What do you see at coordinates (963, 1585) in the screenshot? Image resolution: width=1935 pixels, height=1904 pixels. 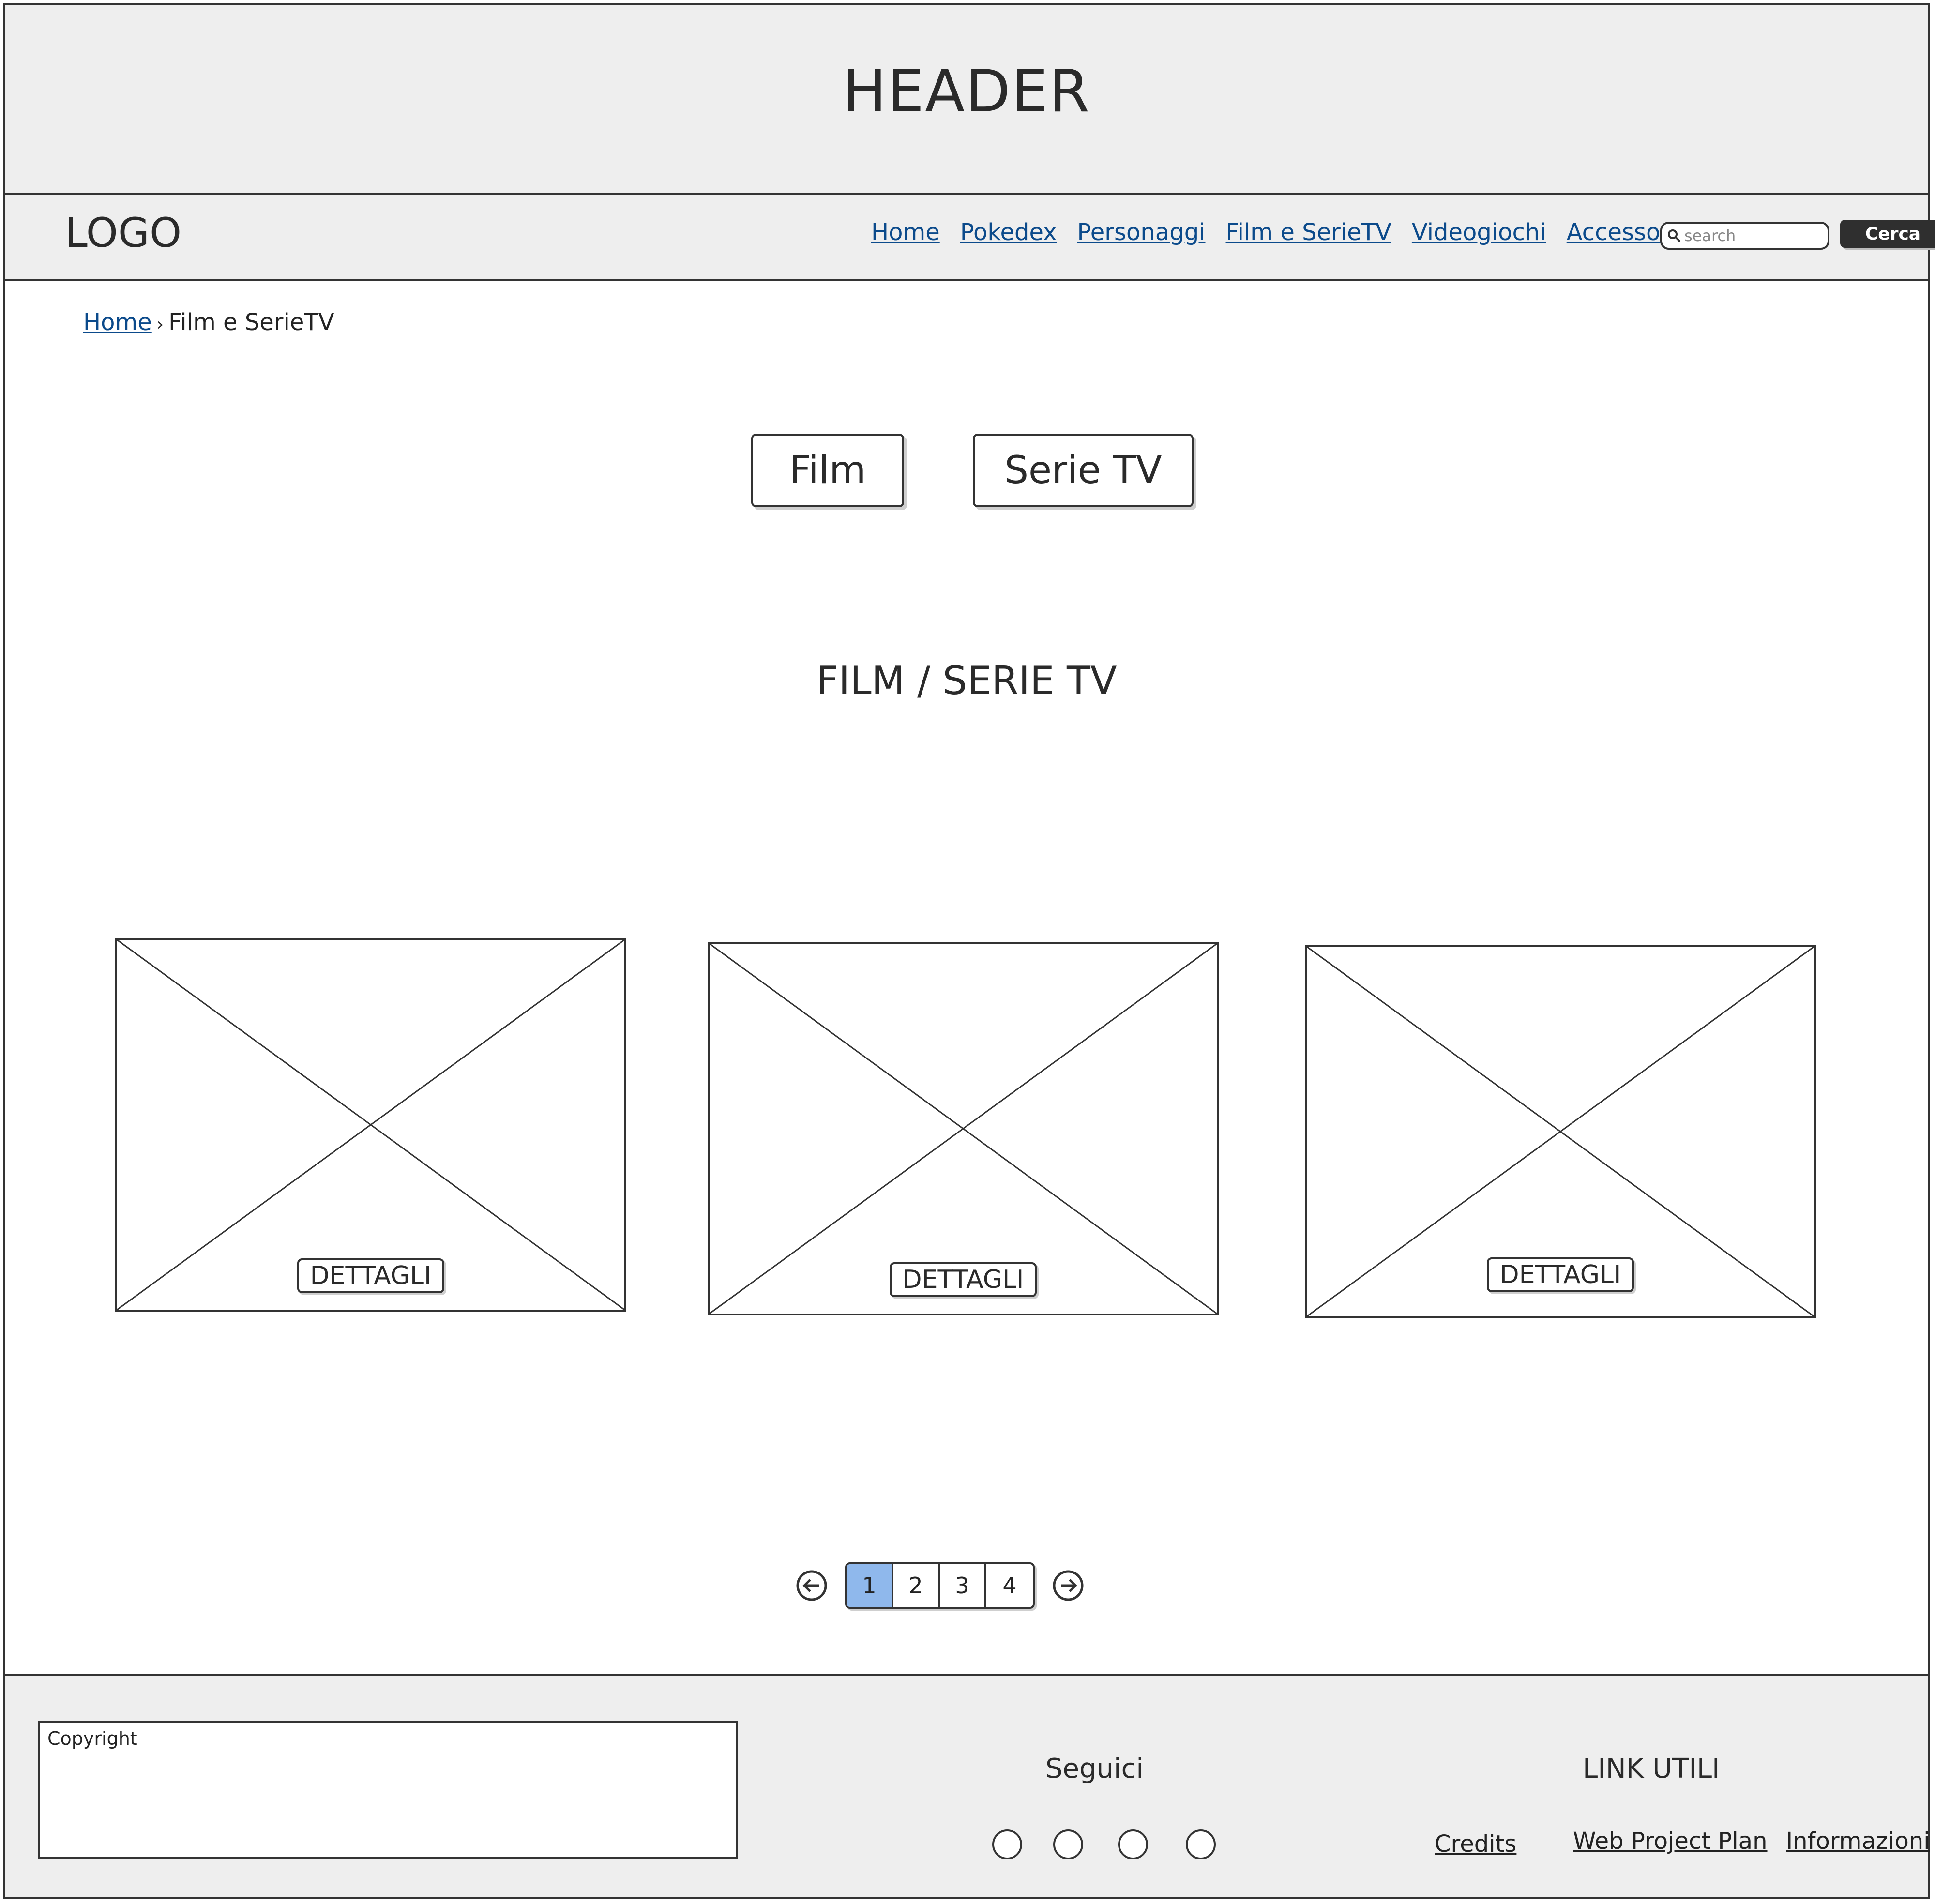 I see `page-button-3: 3` at bounding box center [963, 1585].